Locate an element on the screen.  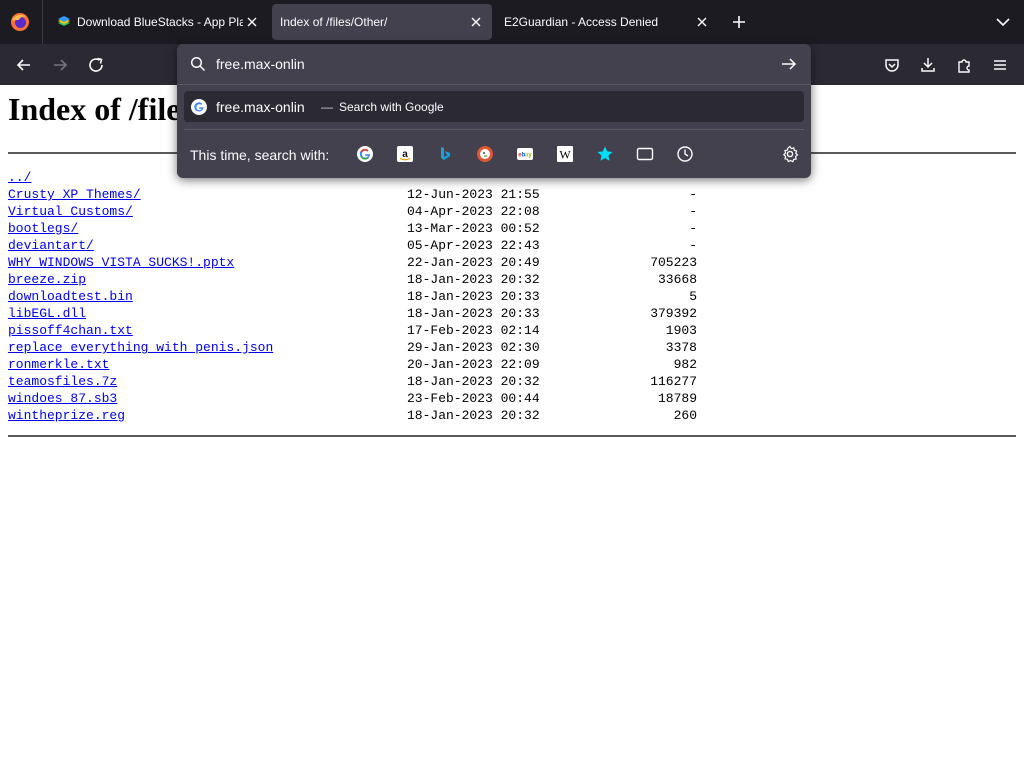
file-size: 33668 is located at coordinates (677, 279).